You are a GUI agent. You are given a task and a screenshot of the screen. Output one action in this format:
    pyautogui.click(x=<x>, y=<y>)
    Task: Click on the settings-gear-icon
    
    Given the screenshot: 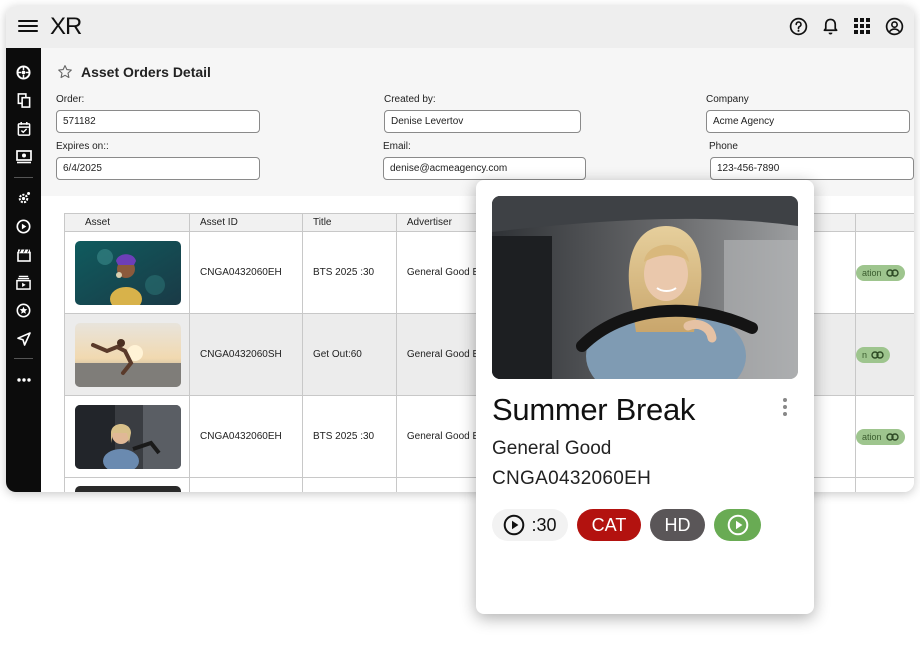 What is the action you would take?
    pyautogui.click(x=23, y=198)
    